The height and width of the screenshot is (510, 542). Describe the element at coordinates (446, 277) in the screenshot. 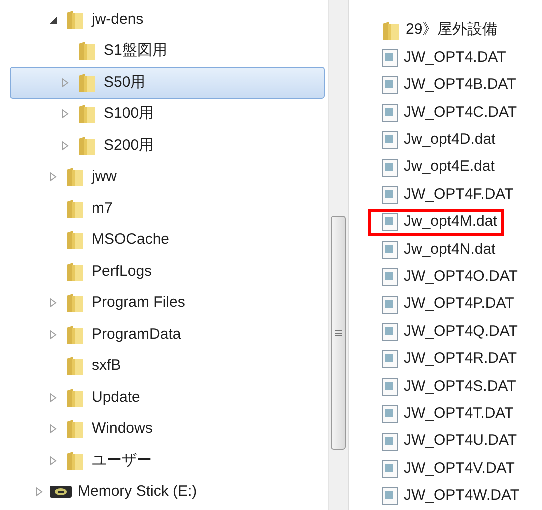

I see `file-item: JW_OPT4O.DAT` at that location.